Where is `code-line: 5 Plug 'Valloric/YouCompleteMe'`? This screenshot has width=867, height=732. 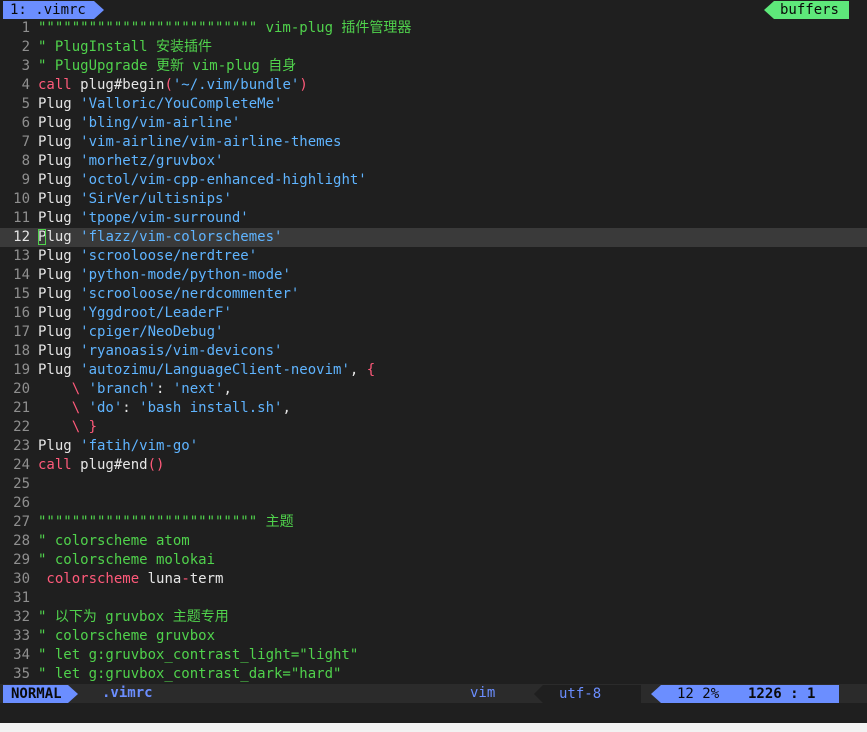 code-line: 5 Plug 'Valloric/YouCompleteMe' is located at coordinates (433, 104).